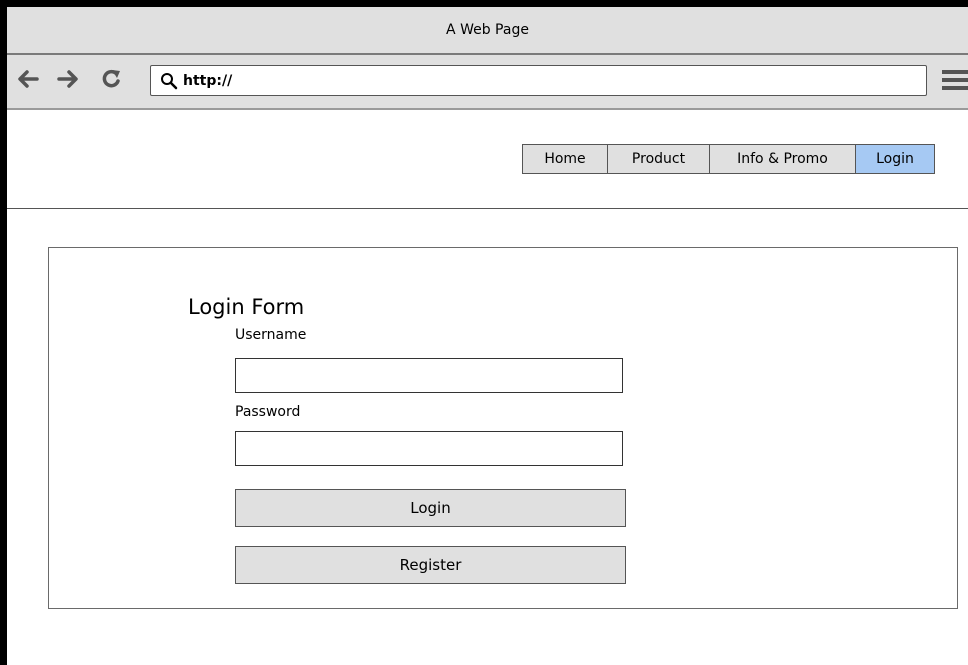  I want to click on nav-tab-product: Product, so click(658, 159).